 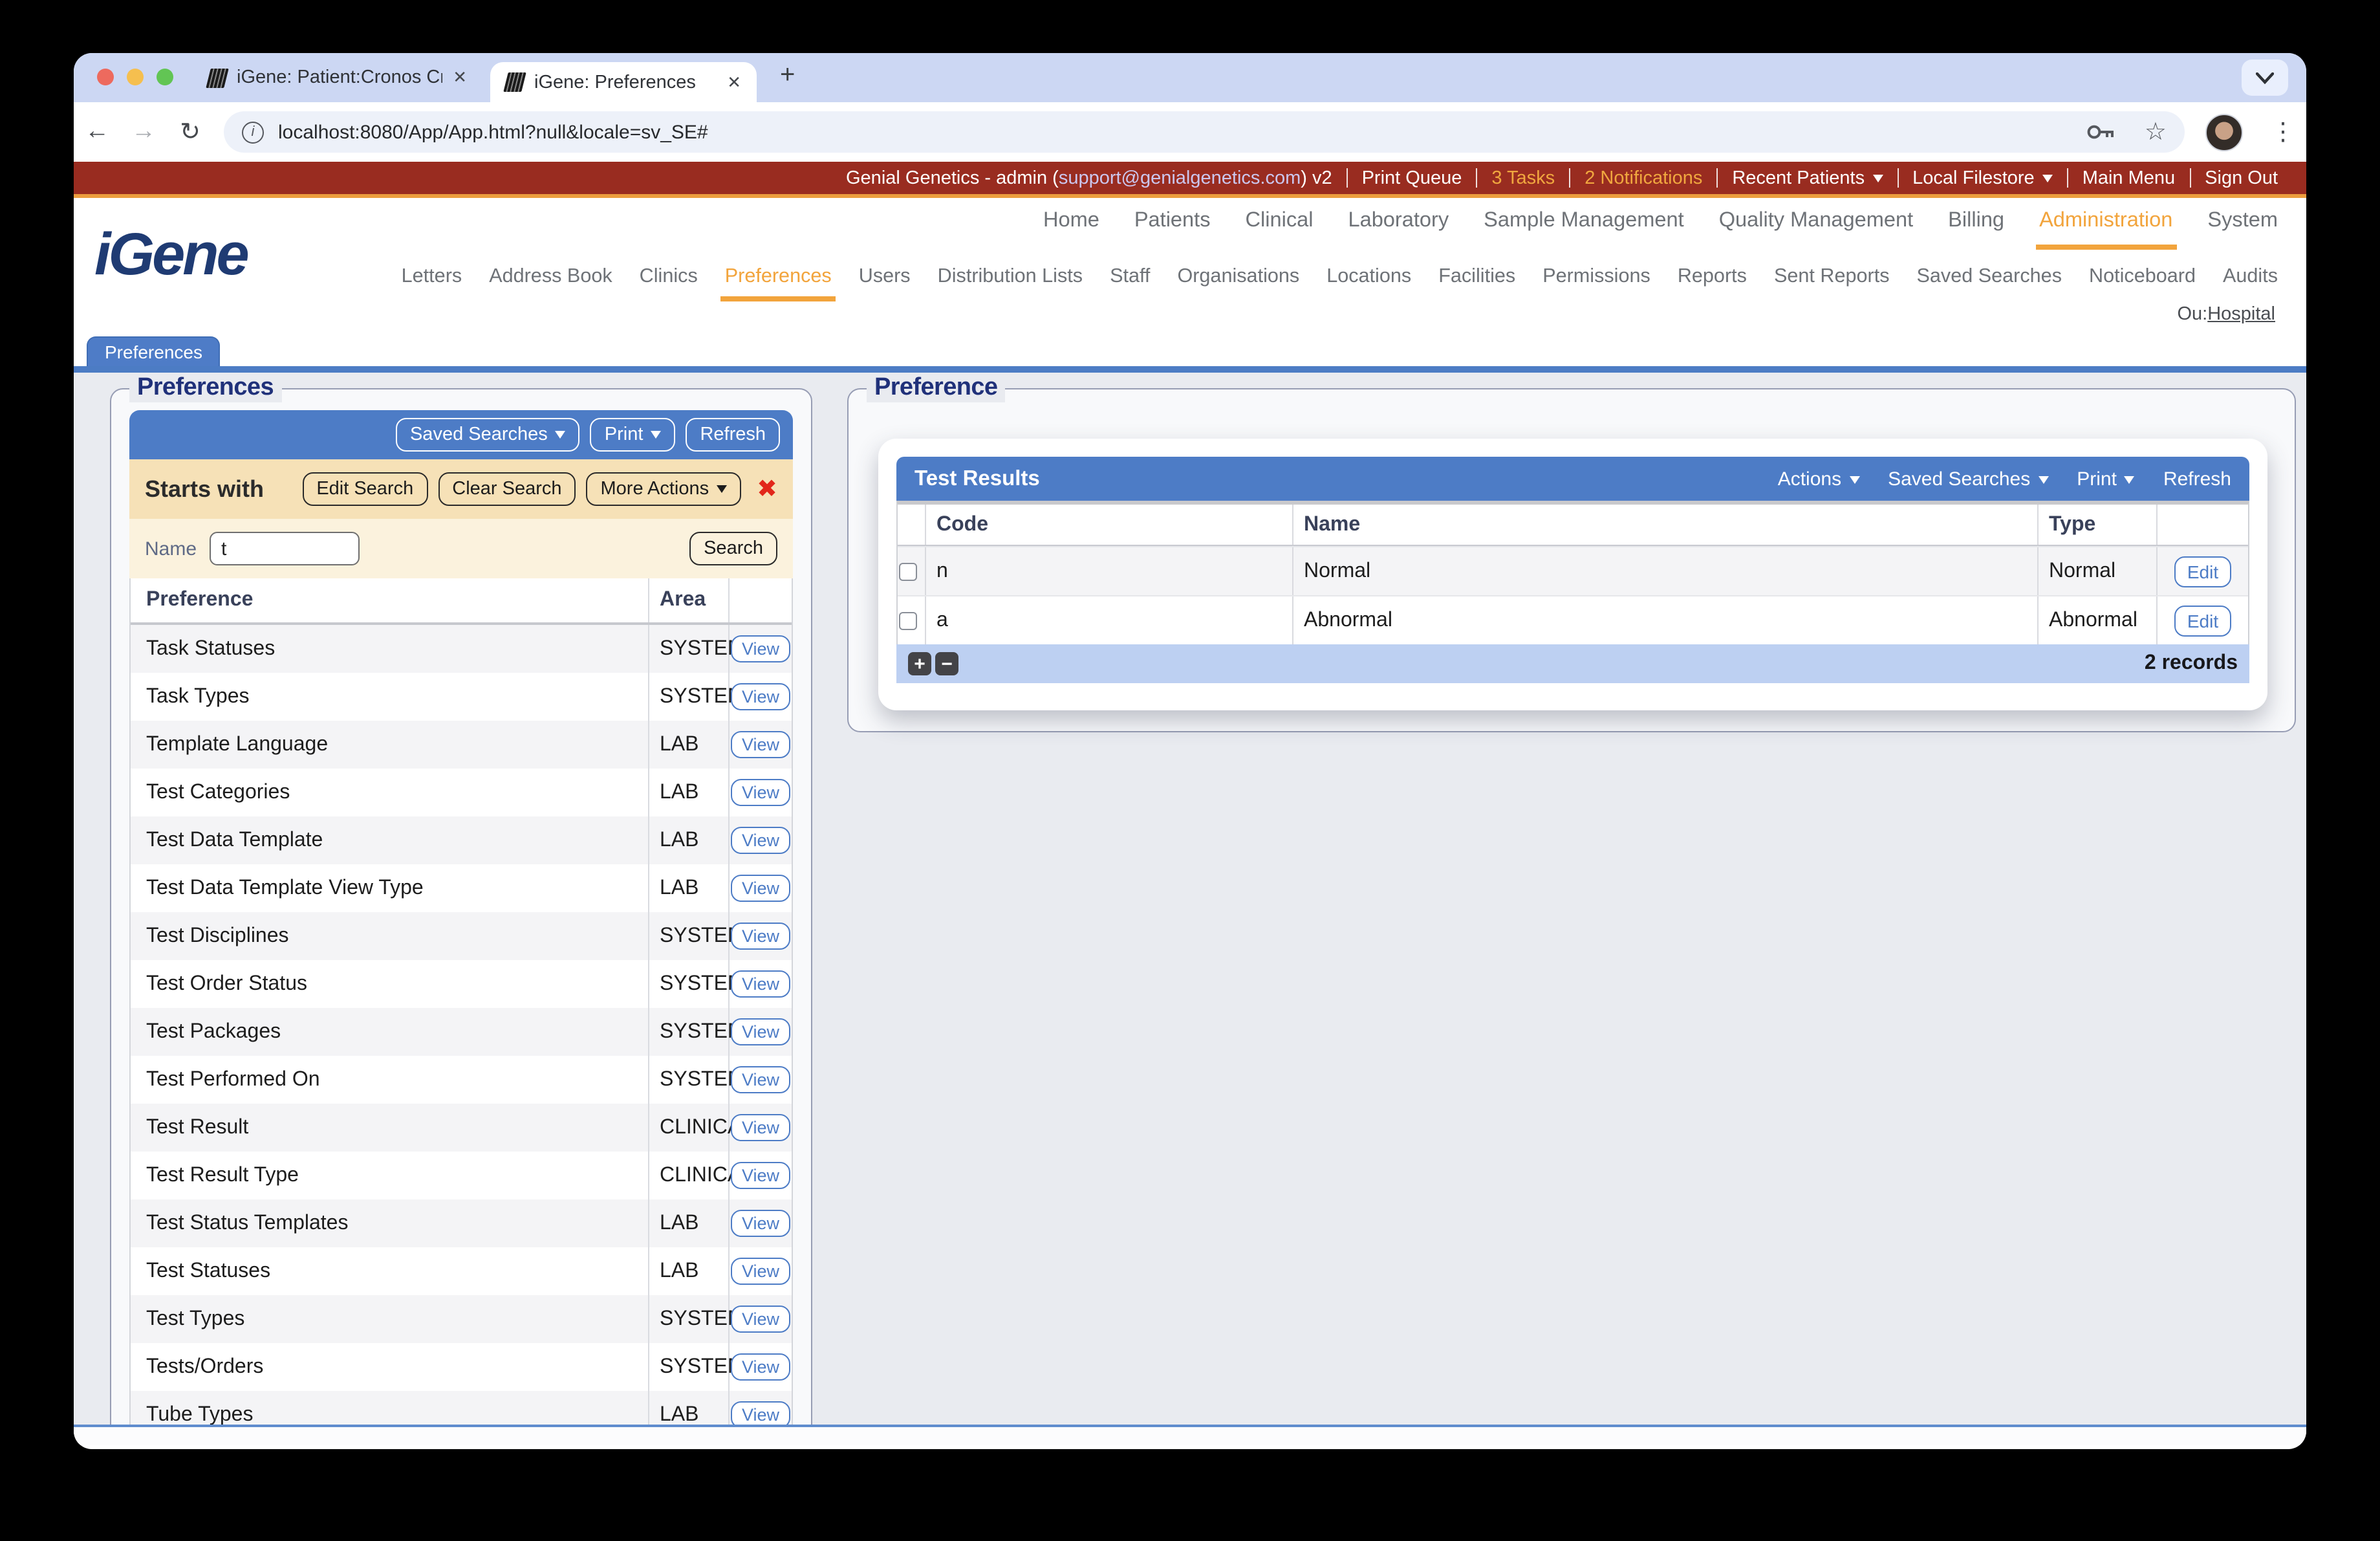 I want to click on bookmark-star-icon: ☆, so click(x=2156, y=132).